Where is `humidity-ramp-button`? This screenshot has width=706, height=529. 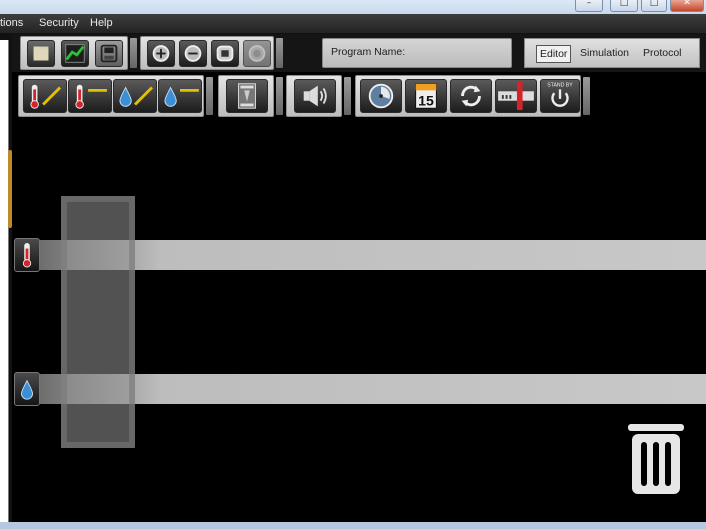
humidity-ramp-button is located at coordinates (135, 96).